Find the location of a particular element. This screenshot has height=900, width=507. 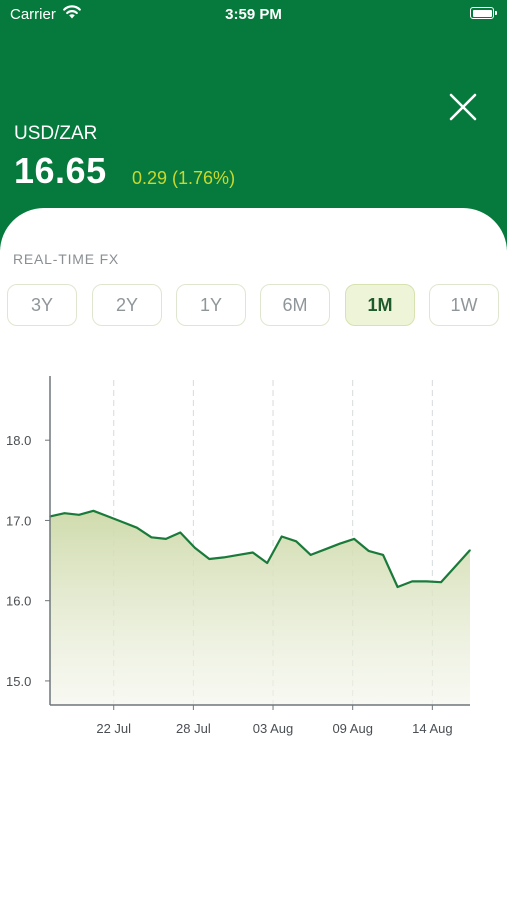

x-tick-label: 14 Aug is located at coordinates (432, 728).